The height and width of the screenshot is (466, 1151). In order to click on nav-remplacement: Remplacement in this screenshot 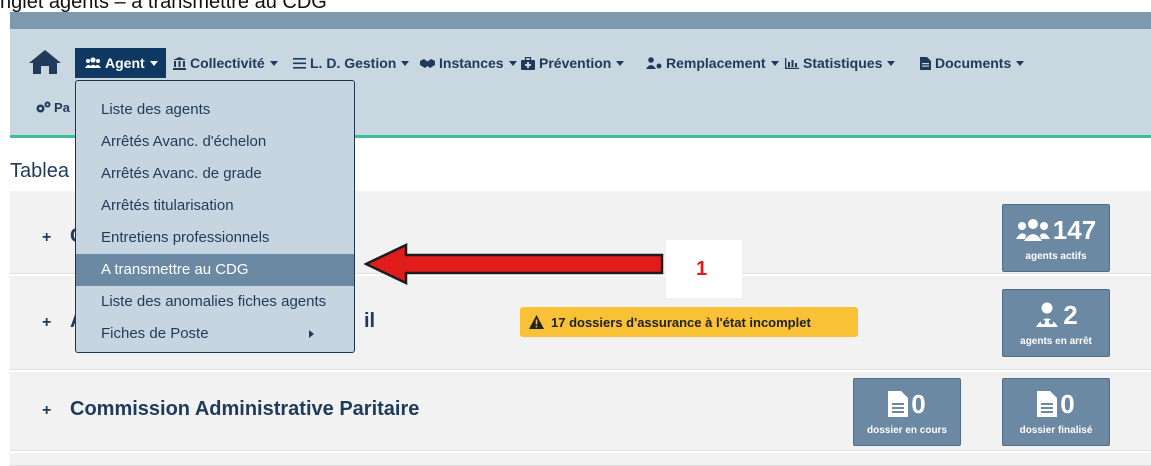, I will do `click(712, 63)`.